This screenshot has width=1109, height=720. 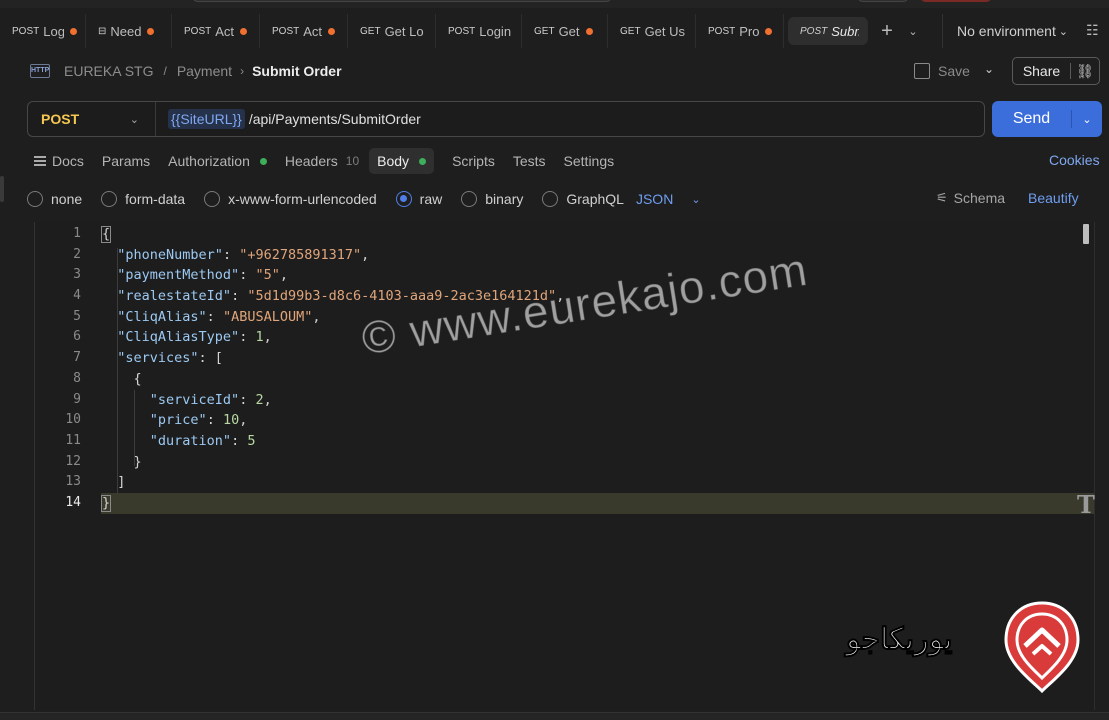 I want to click on json-value: "5", so click(x=267, y=275).